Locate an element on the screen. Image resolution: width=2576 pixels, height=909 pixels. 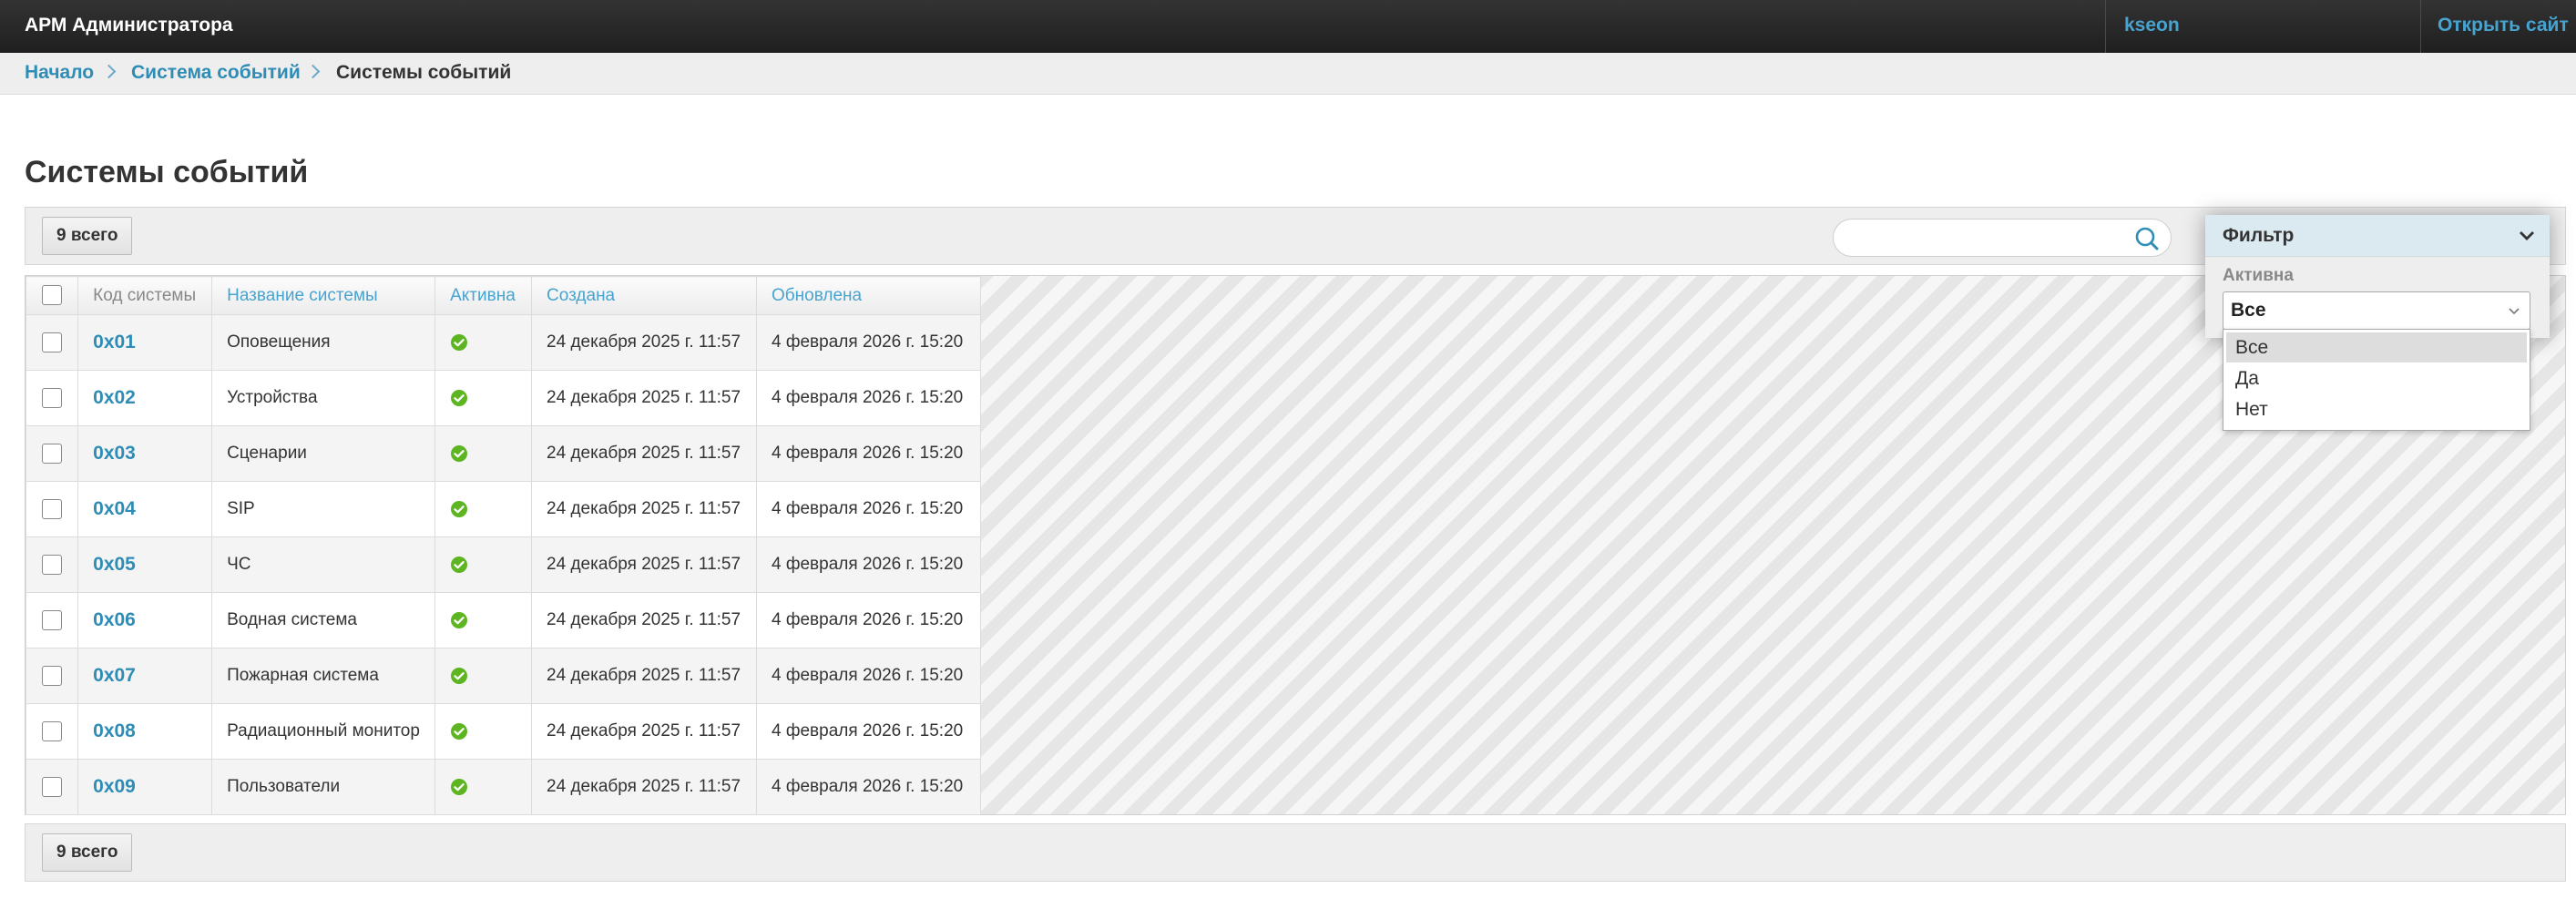
column-header-updated: Обновлена is located at coordinates (868, 295).